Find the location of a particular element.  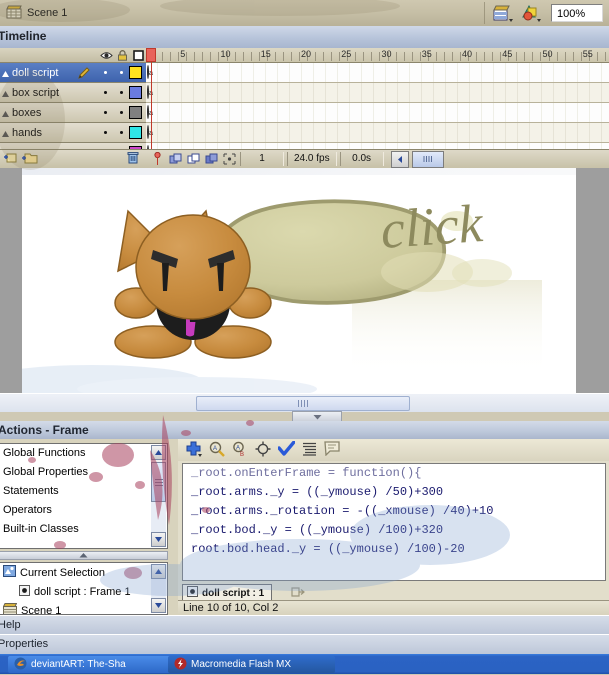

ruler-number: 50 is located at coordinates (547, 54).